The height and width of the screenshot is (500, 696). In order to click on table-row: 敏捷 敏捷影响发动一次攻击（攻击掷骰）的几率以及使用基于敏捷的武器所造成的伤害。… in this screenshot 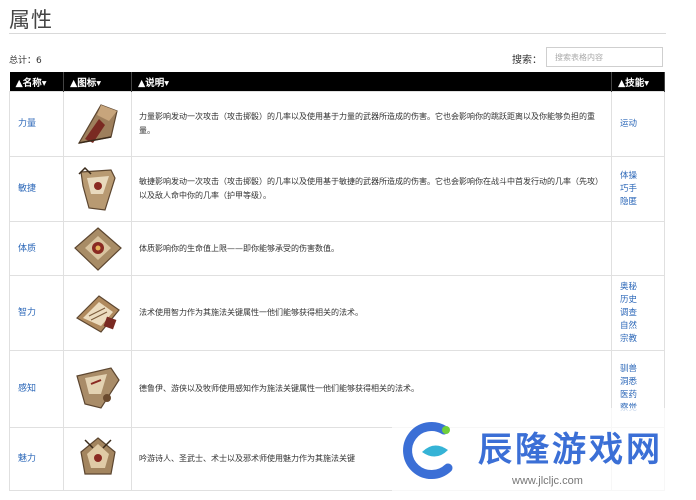, I will do `click(337, 189)`.